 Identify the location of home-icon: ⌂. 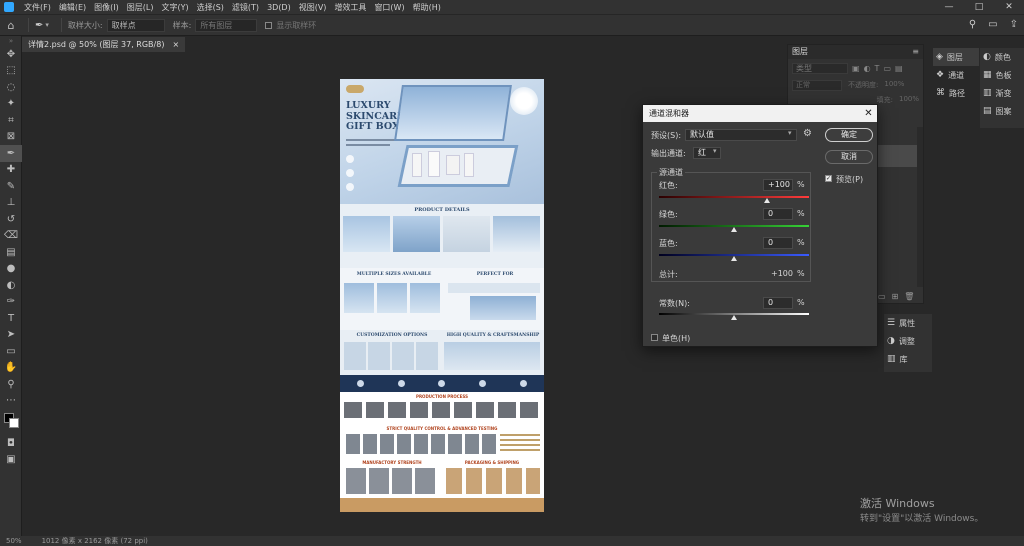
(11, 25).